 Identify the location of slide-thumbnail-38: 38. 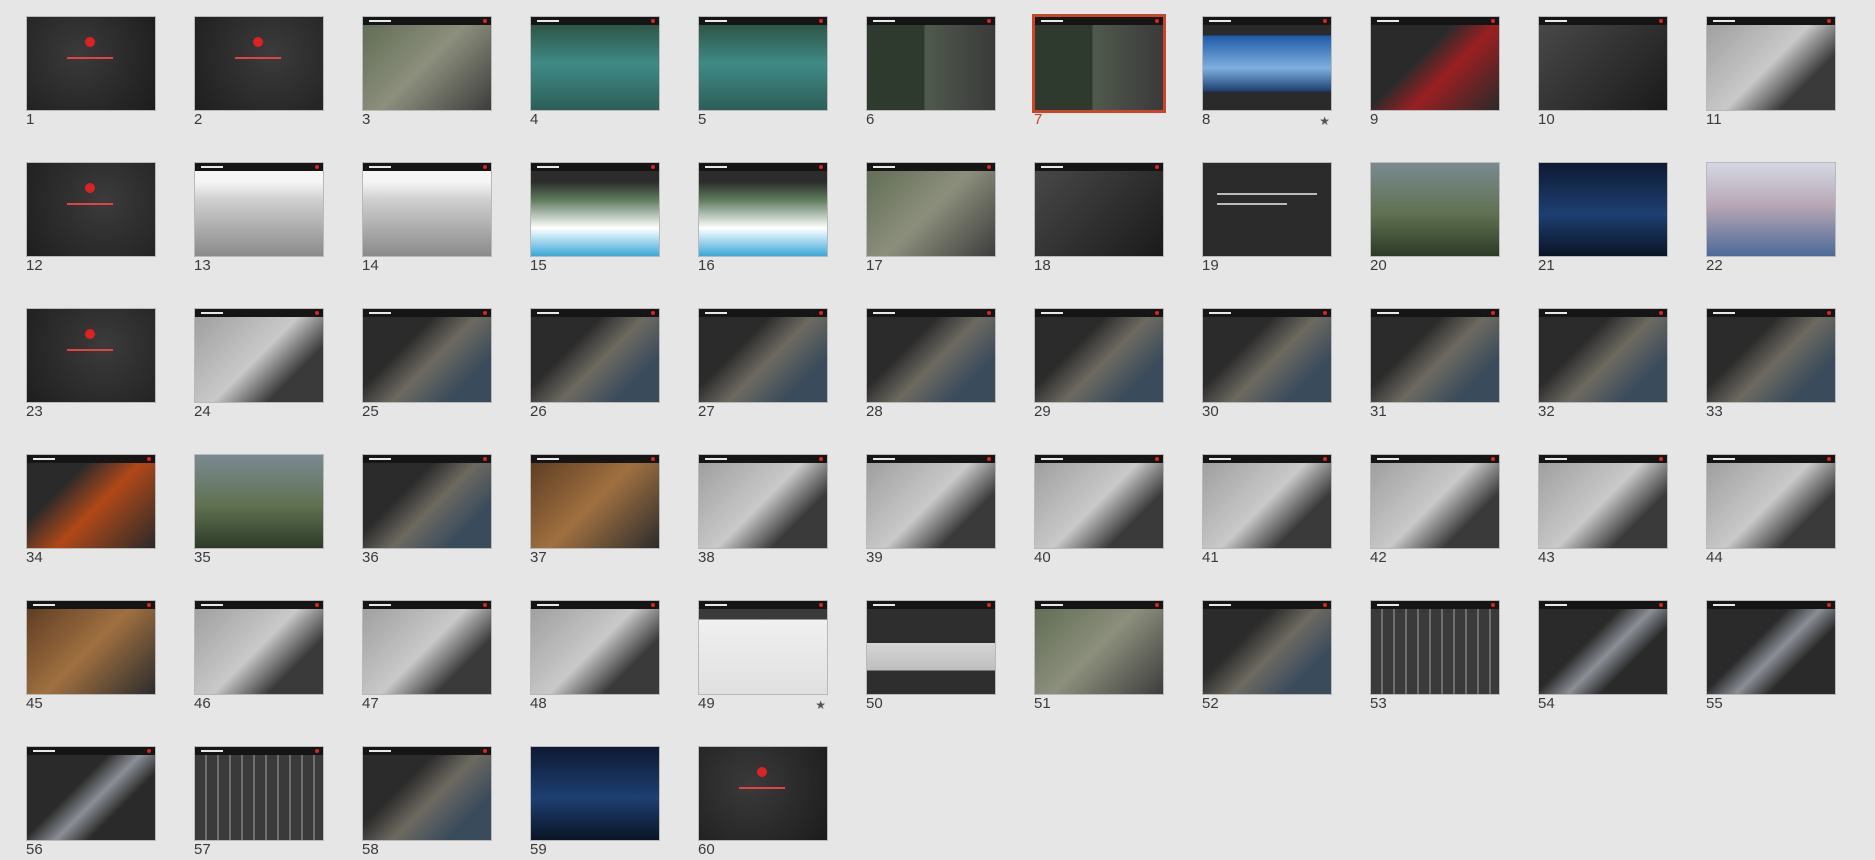
(763, 510).